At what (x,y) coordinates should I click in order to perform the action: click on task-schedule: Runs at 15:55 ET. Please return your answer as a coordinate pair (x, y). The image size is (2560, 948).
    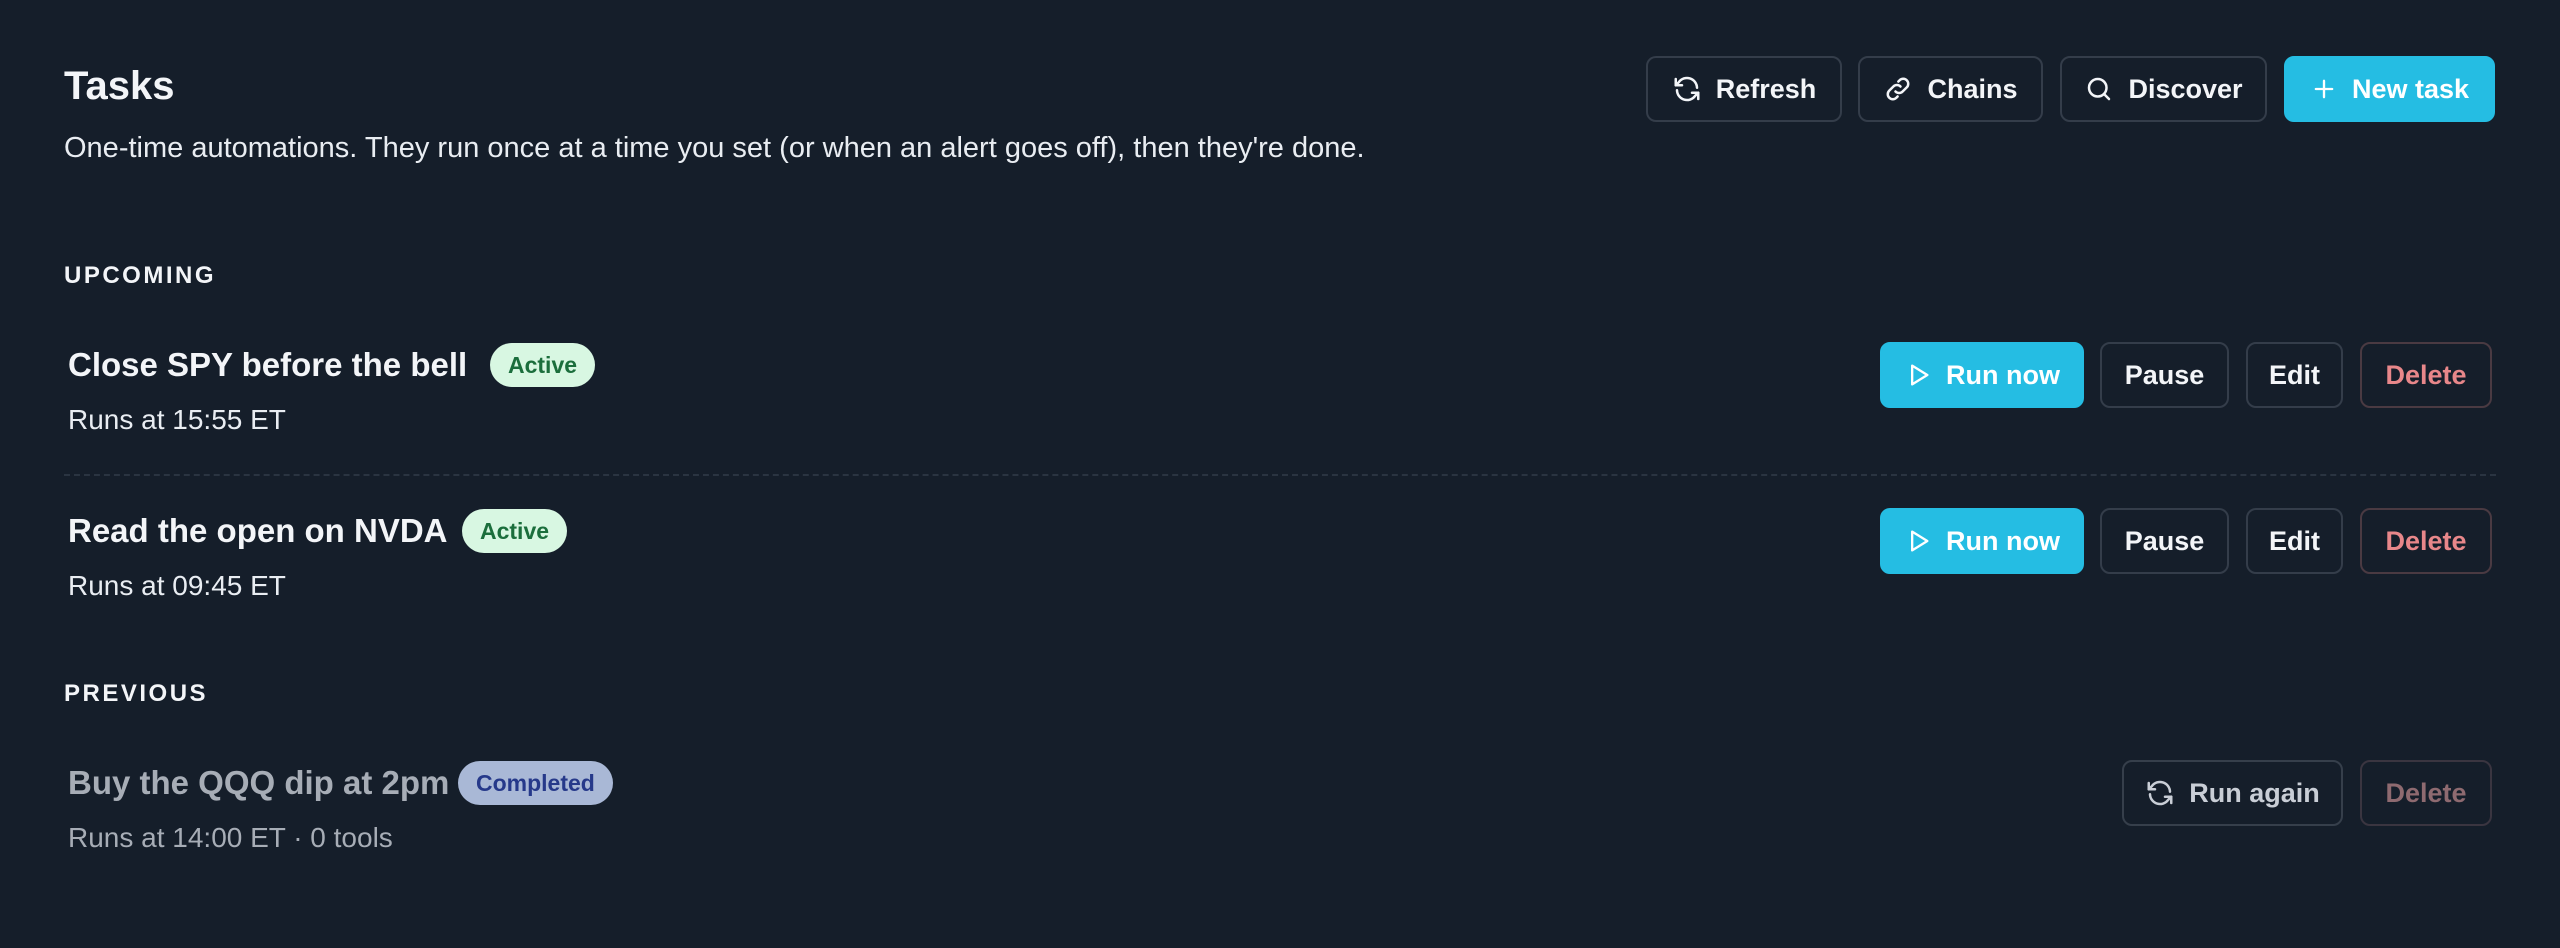
    Looking at the image, I should click on (177, 419).